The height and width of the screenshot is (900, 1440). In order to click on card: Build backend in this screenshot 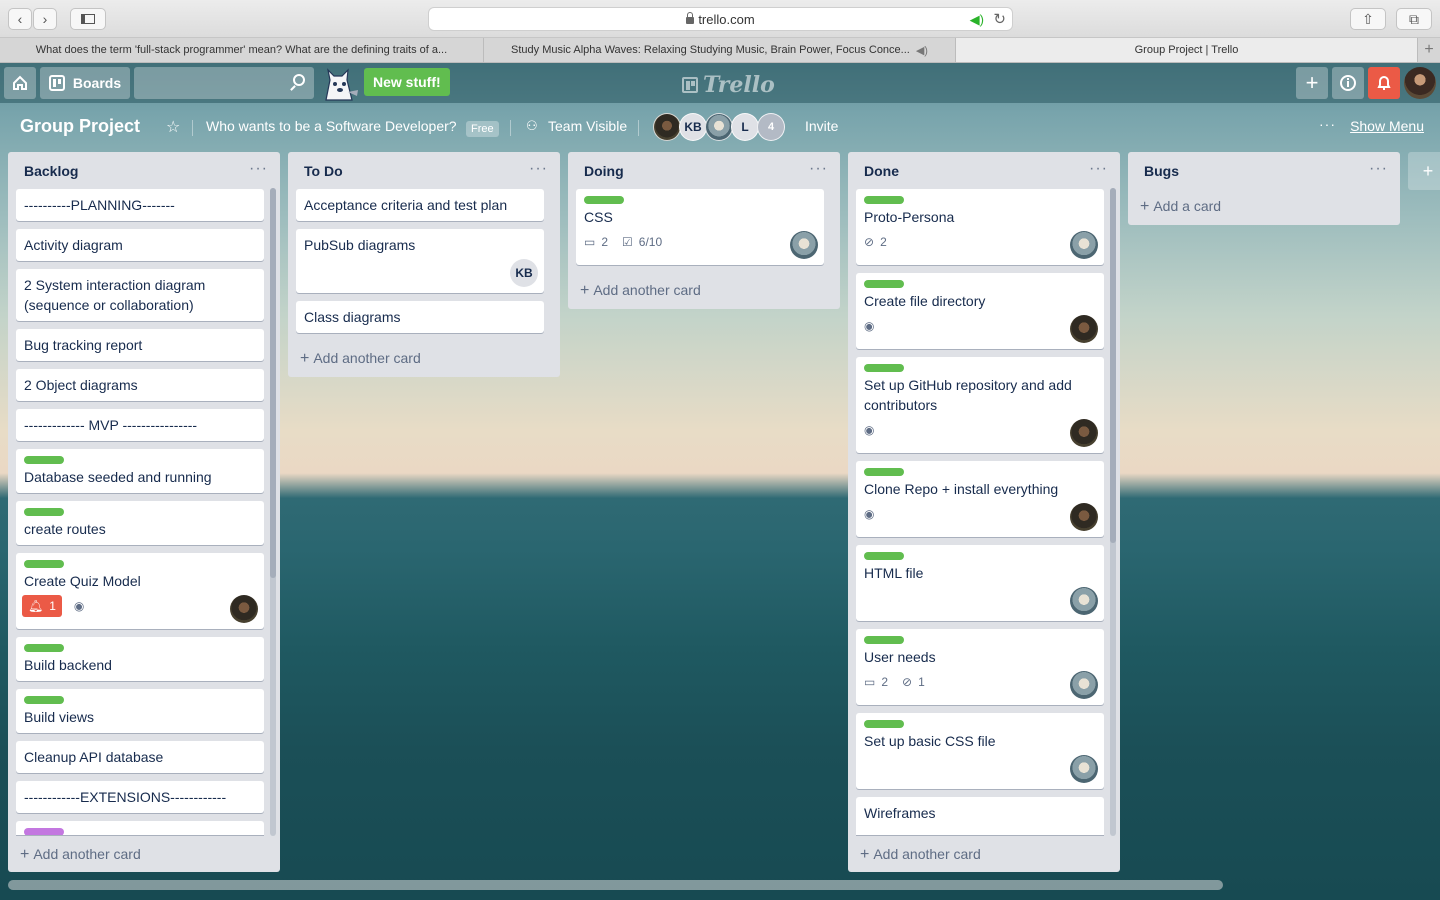, I will do `click(140, 659)`.